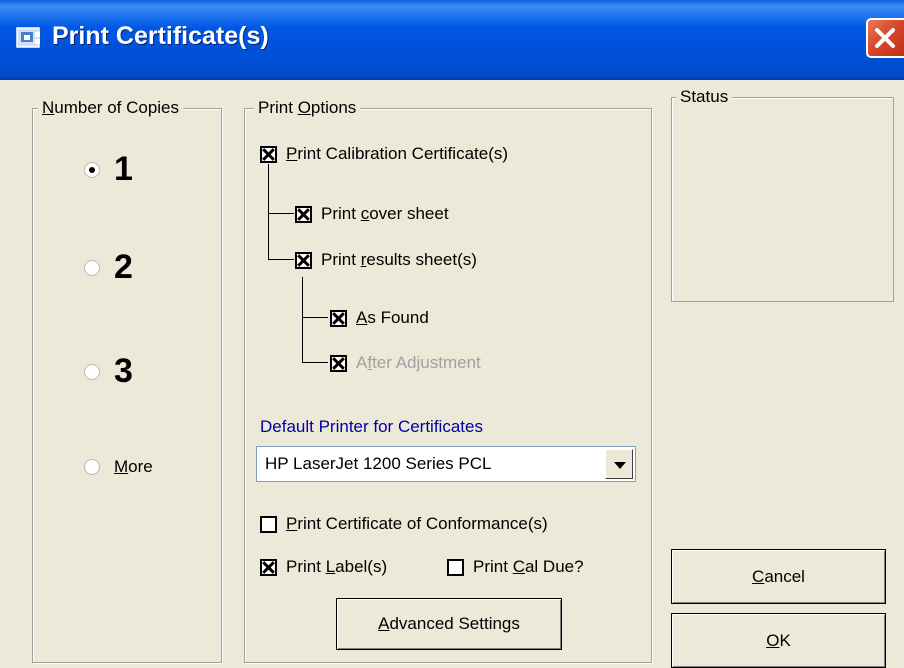 The width and height of the screenshot is (904, 668). I want to click on chevron-down-icon, so click(619, 464).